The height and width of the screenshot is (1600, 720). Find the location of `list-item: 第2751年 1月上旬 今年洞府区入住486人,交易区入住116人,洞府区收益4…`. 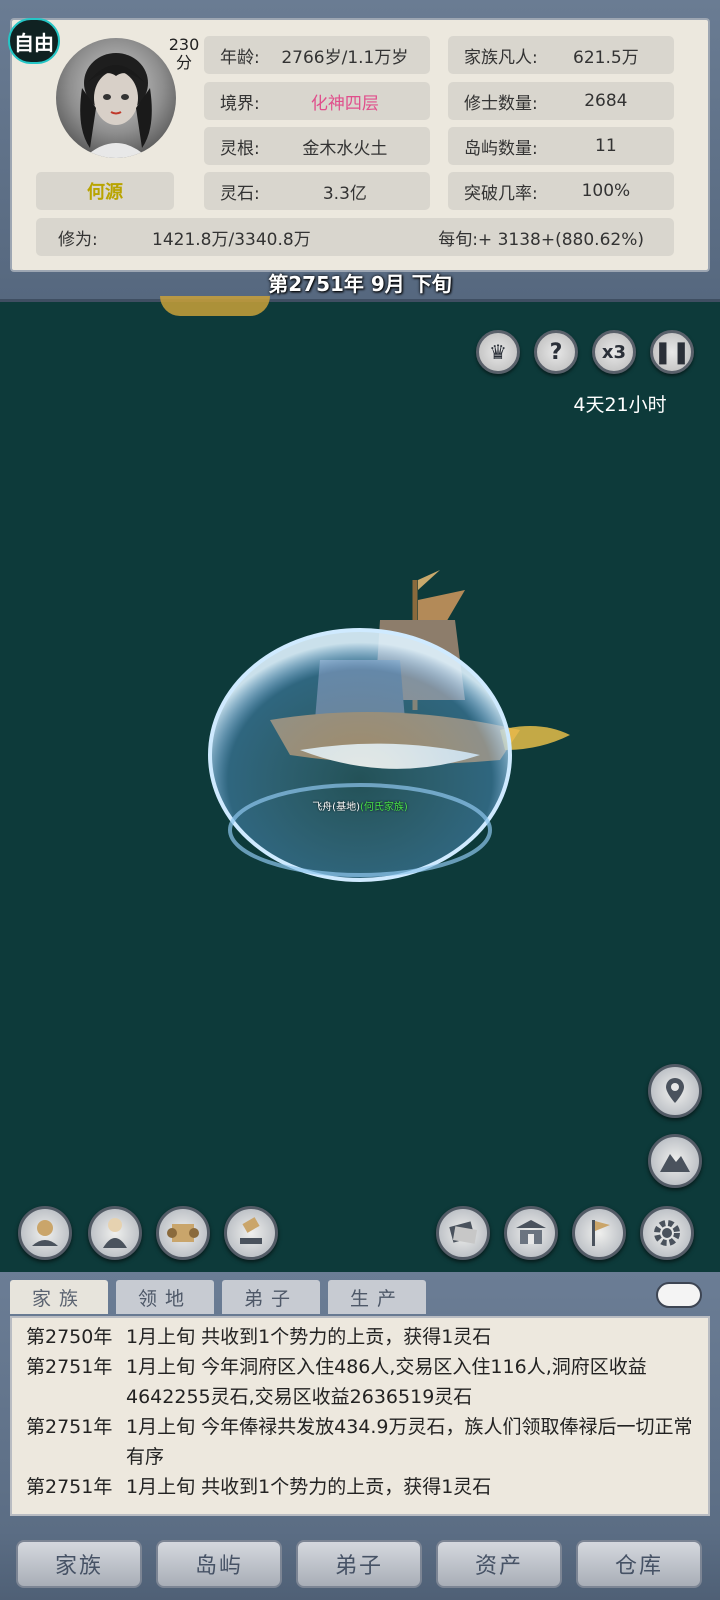

list-item: 第2751年 1月上旬 今年洞府区入住486人,交易区入住116人,洞府区收益4… is located at coordinates (336, 1382).